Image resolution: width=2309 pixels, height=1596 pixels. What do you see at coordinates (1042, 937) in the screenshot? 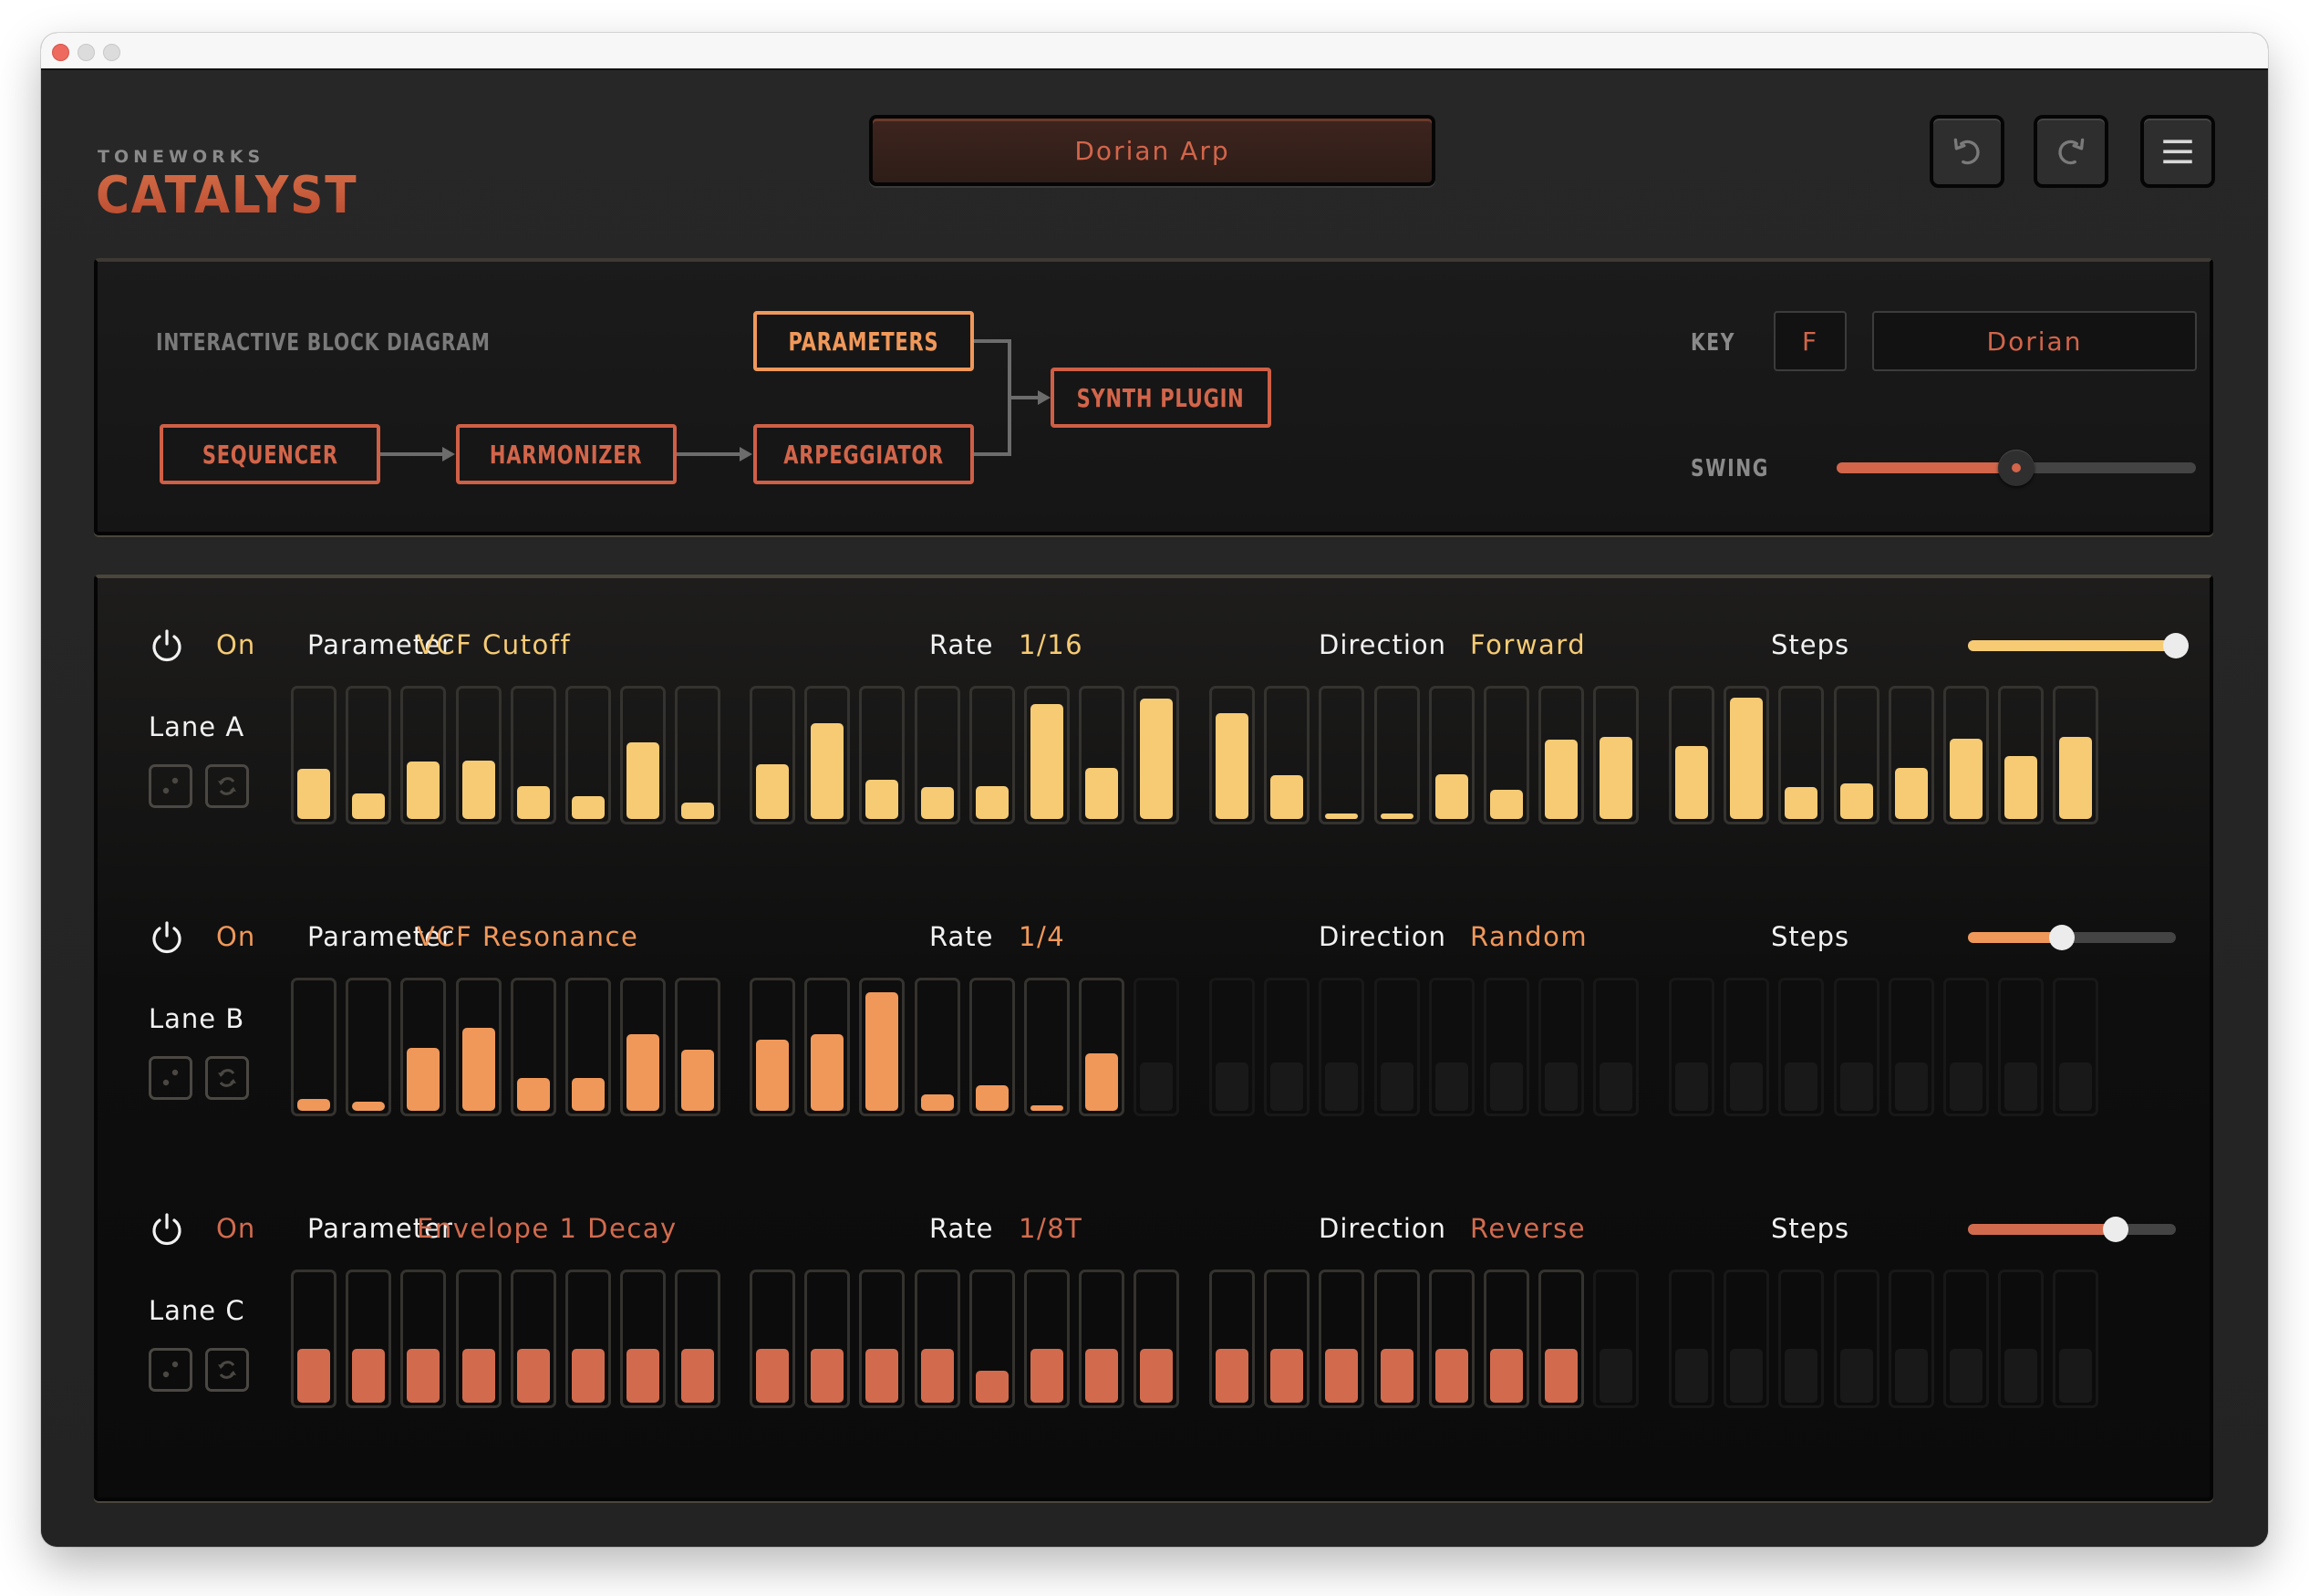
I see `rate-value: 1/4` at bounding box center [1042, 937].